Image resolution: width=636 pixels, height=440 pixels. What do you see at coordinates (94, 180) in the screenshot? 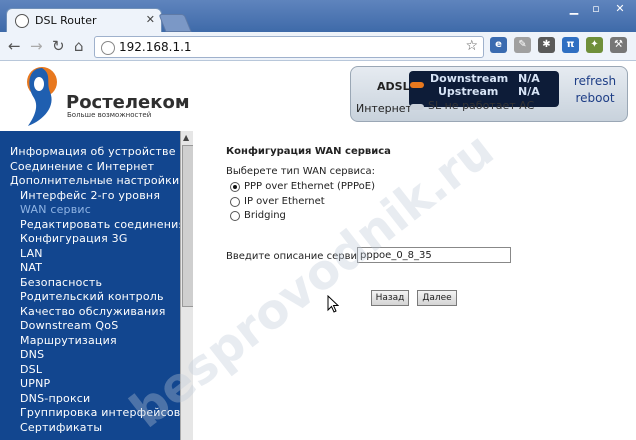
I see `sidebar-item-advanced-settings: Дополнительные настройки` at bounding box center [94, 180].